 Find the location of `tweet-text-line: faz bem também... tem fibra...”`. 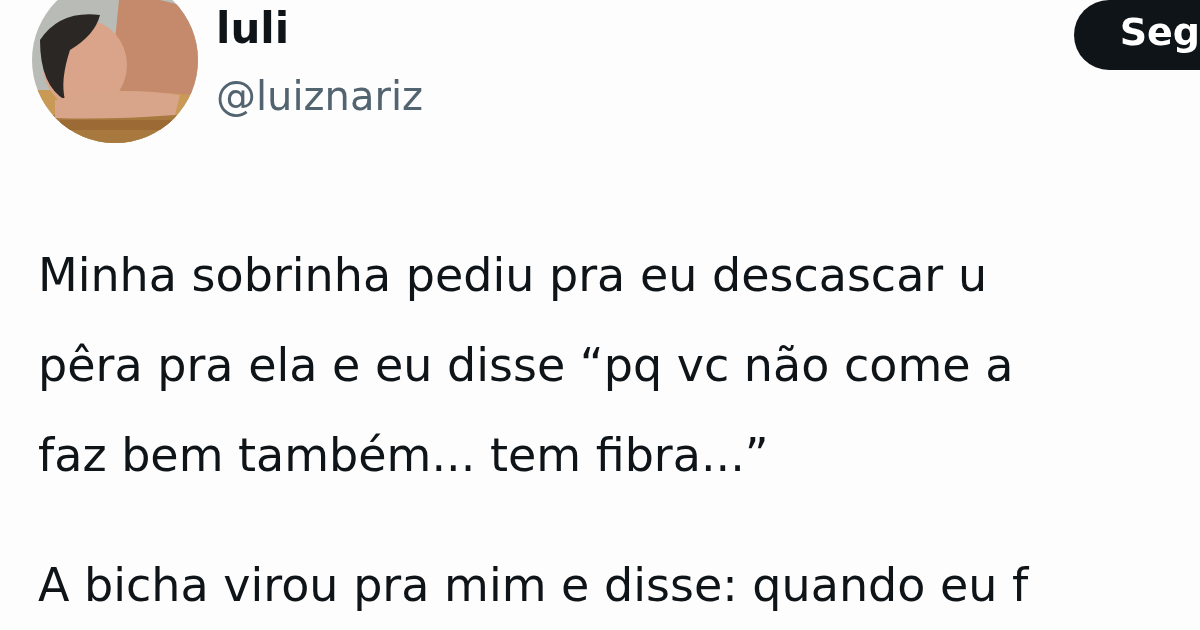

tweet-text-line: faz bem também... tem fibra...” is located at coordinates (404, 455).